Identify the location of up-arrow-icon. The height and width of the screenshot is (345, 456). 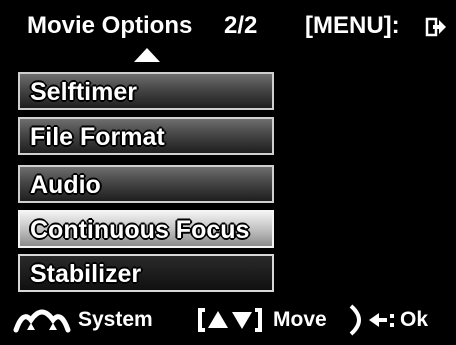
(147, 55).